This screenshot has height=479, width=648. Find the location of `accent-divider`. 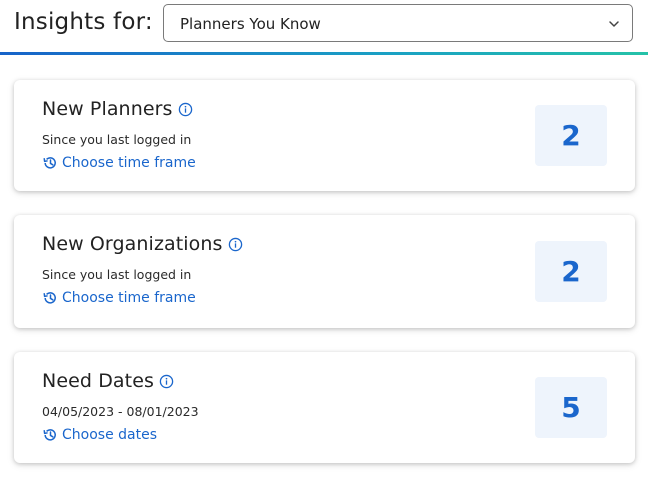

accent-divider is located at coordinates (324, 53).